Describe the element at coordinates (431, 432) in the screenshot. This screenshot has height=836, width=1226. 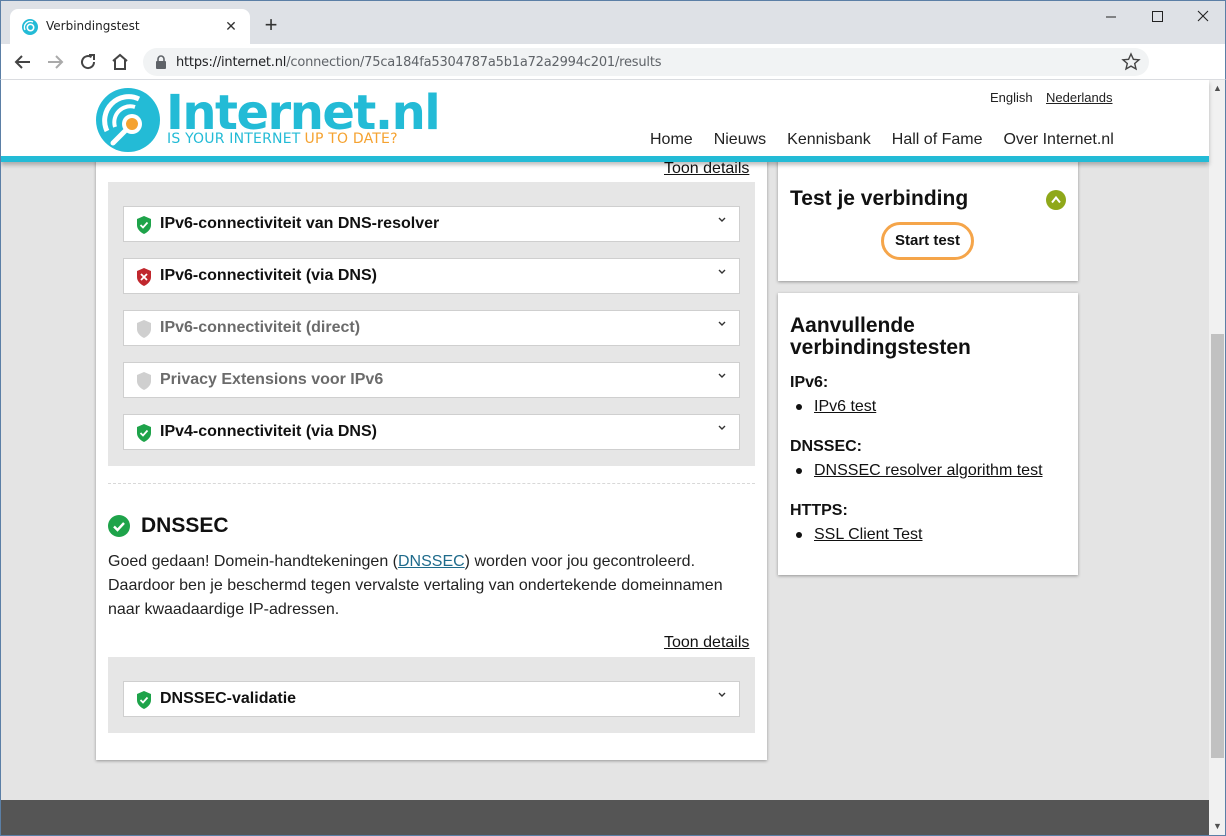
I see `test-row: IPv4-connectiviteit (via DNS)` at that location.